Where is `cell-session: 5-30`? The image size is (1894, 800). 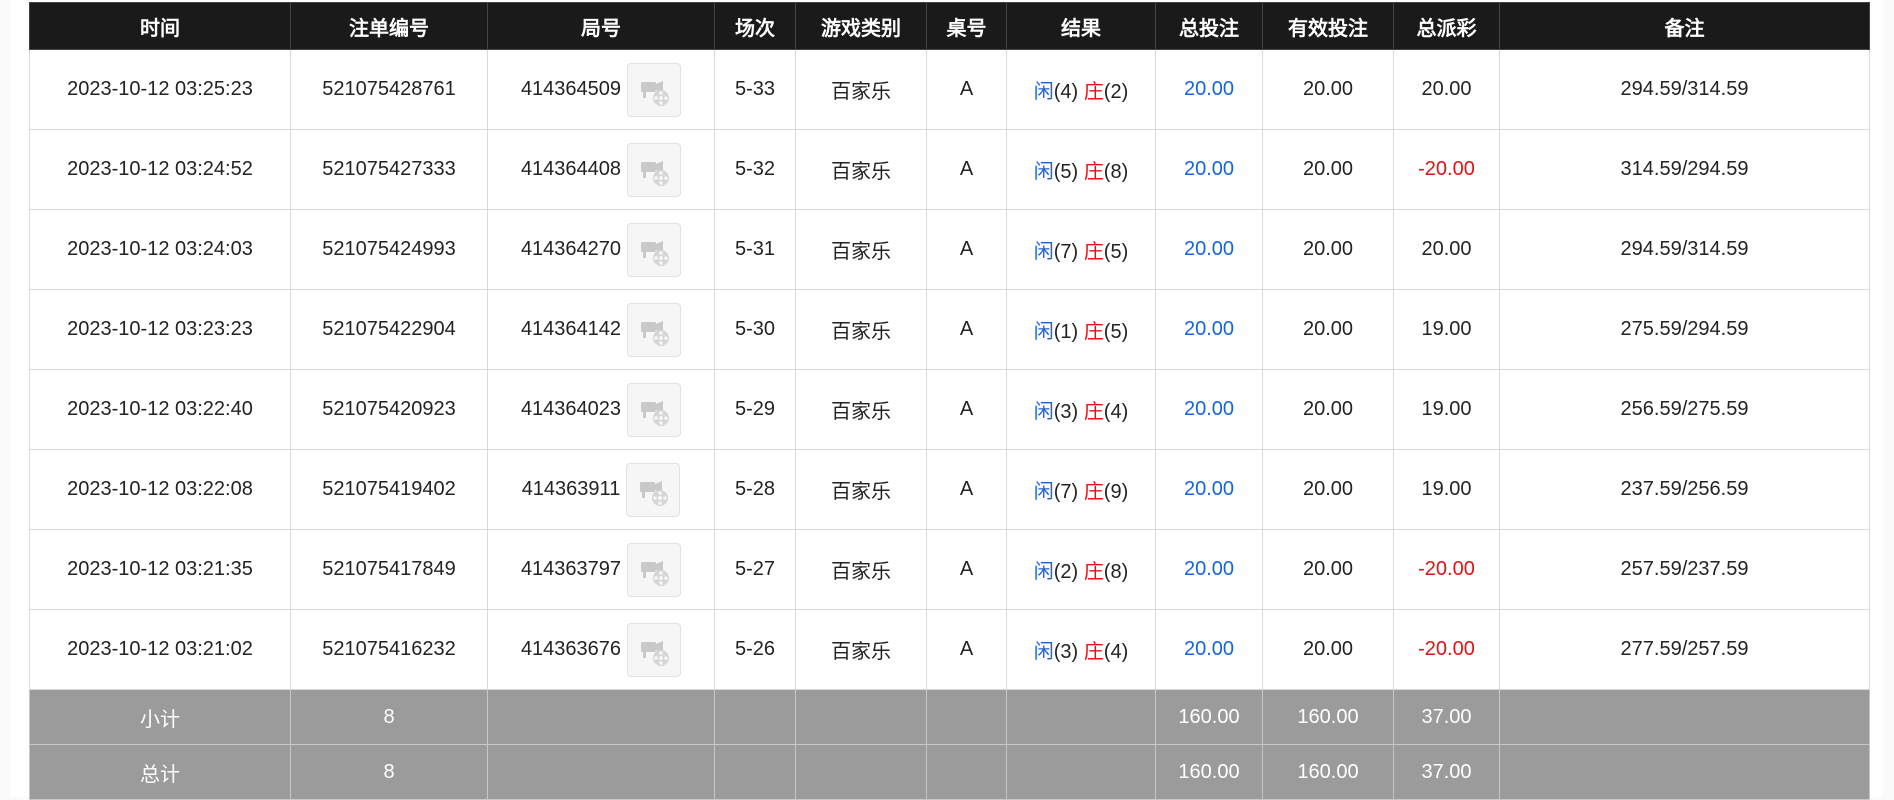 cell-session: 5-30 is located at coordinates (755, 329).